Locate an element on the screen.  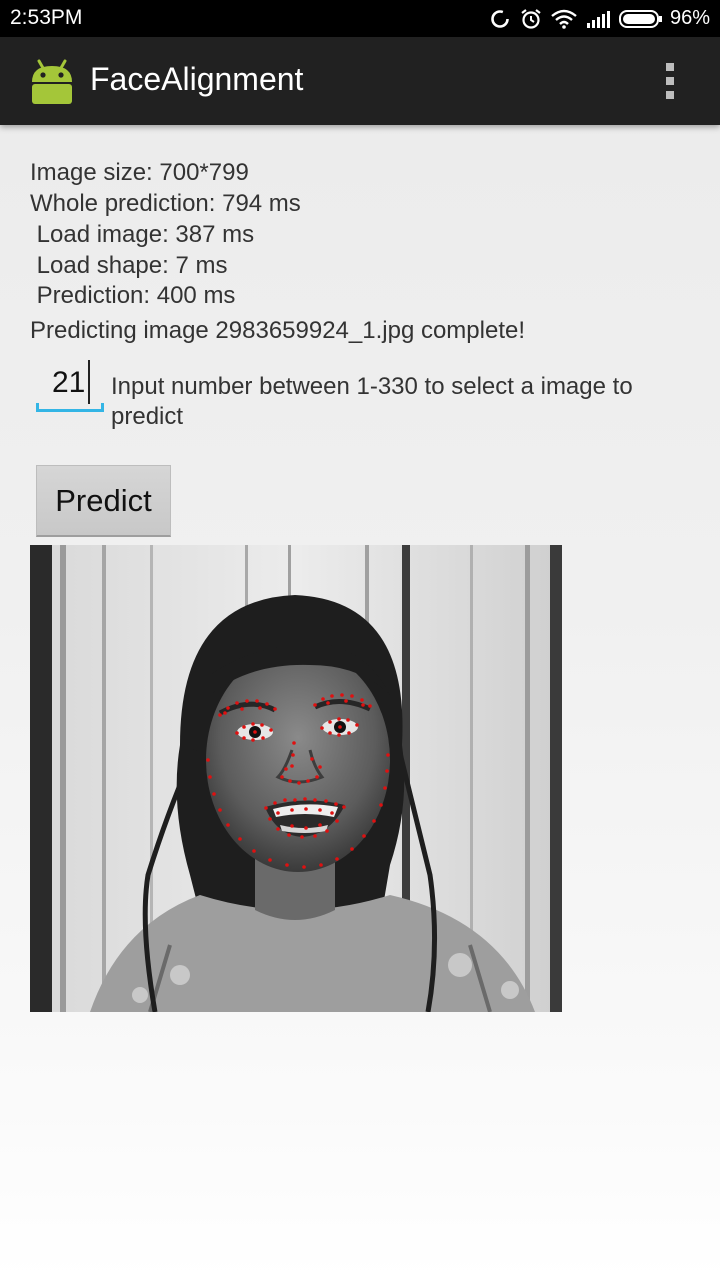
sync-icon is located at coordinates (500, 18).